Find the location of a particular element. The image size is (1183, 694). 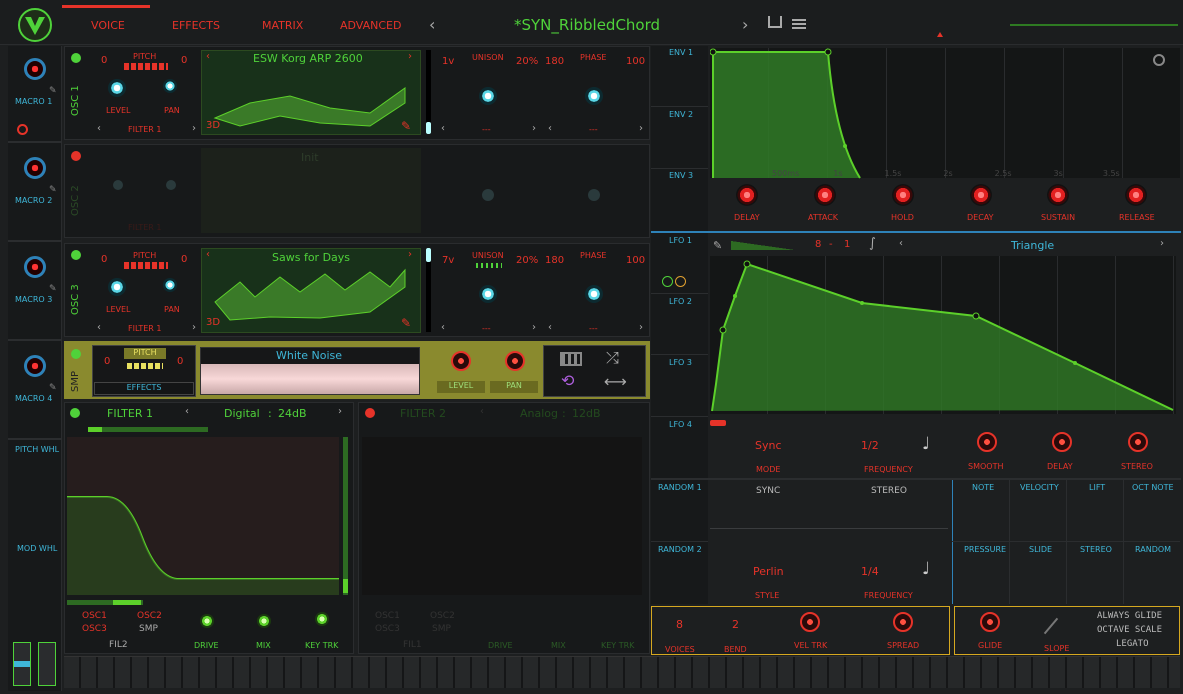

osc-1-pitch-fine: 0 is located at coordinates (184, 60).